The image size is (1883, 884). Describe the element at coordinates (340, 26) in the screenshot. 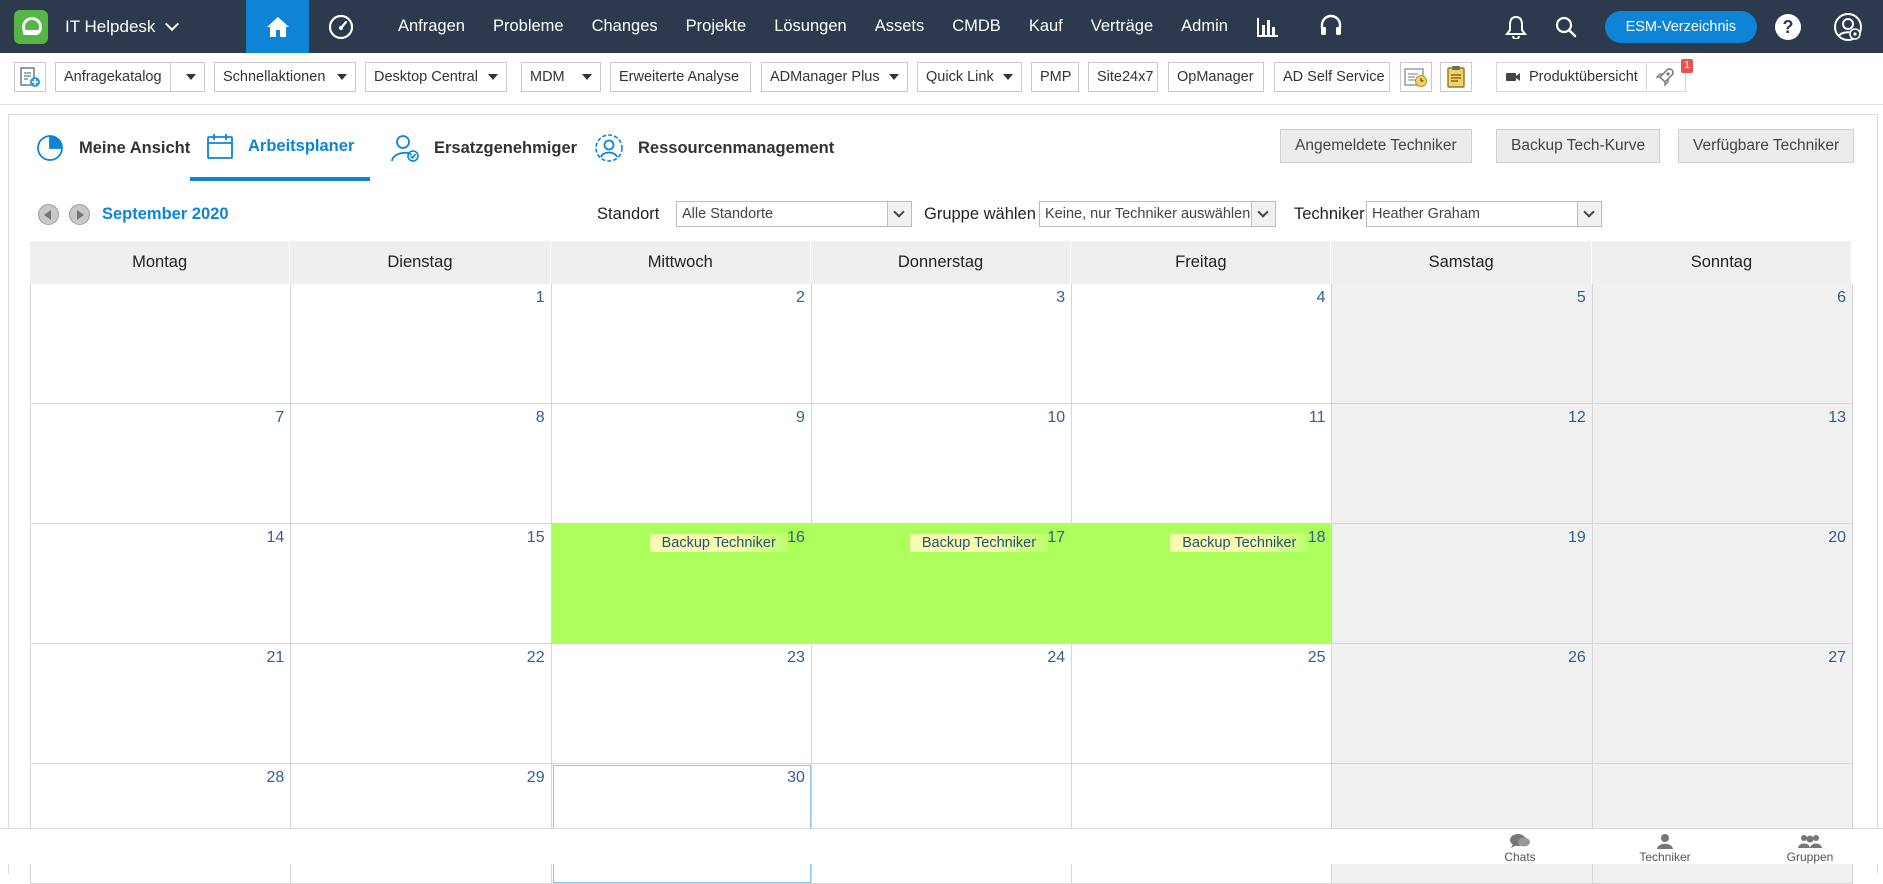

I see `dashboard-button` at that location.